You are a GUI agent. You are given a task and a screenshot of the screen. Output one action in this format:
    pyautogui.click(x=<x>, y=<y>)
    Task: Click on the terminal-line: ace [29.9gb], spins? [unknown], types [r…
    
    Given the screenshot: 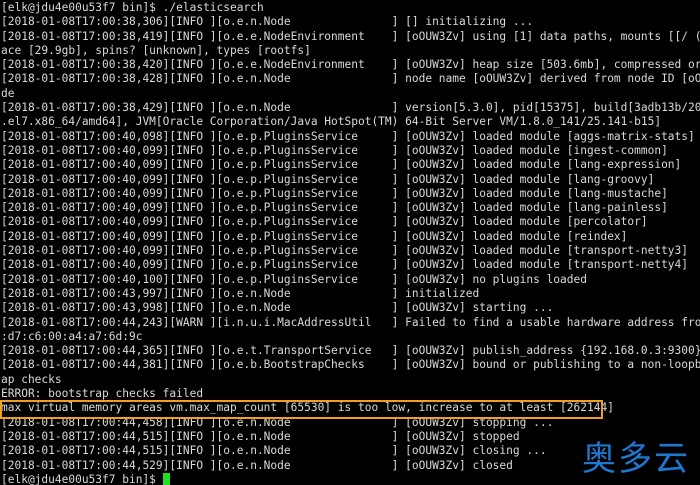 What is the action you would take?
    pyautogui.click(x=156, y=50)
    